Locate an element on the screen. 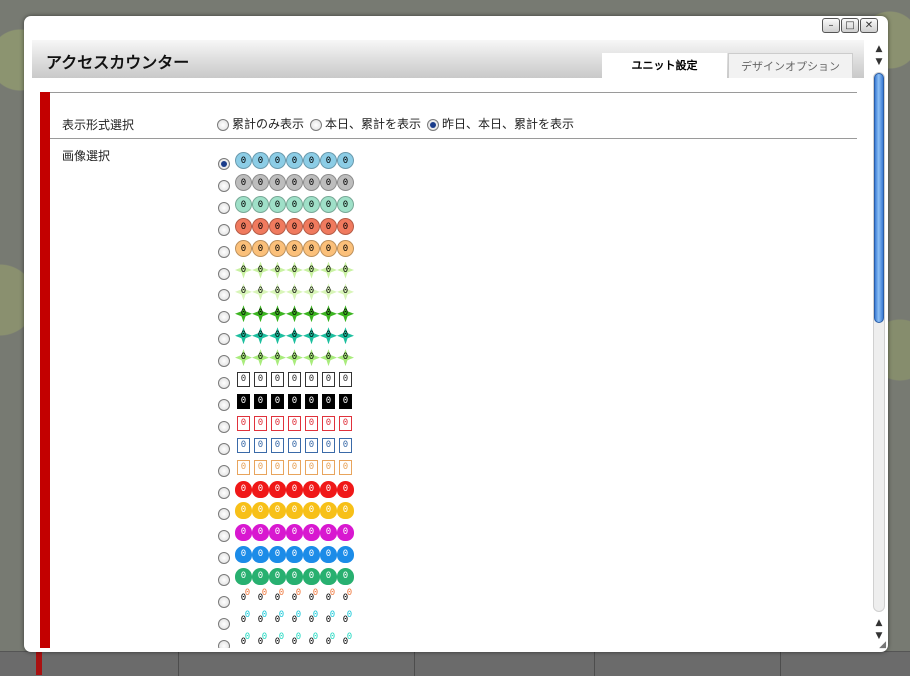 This screenshot has height=676, width=910. maximize-button: □ is located at coordinates (850, 25).